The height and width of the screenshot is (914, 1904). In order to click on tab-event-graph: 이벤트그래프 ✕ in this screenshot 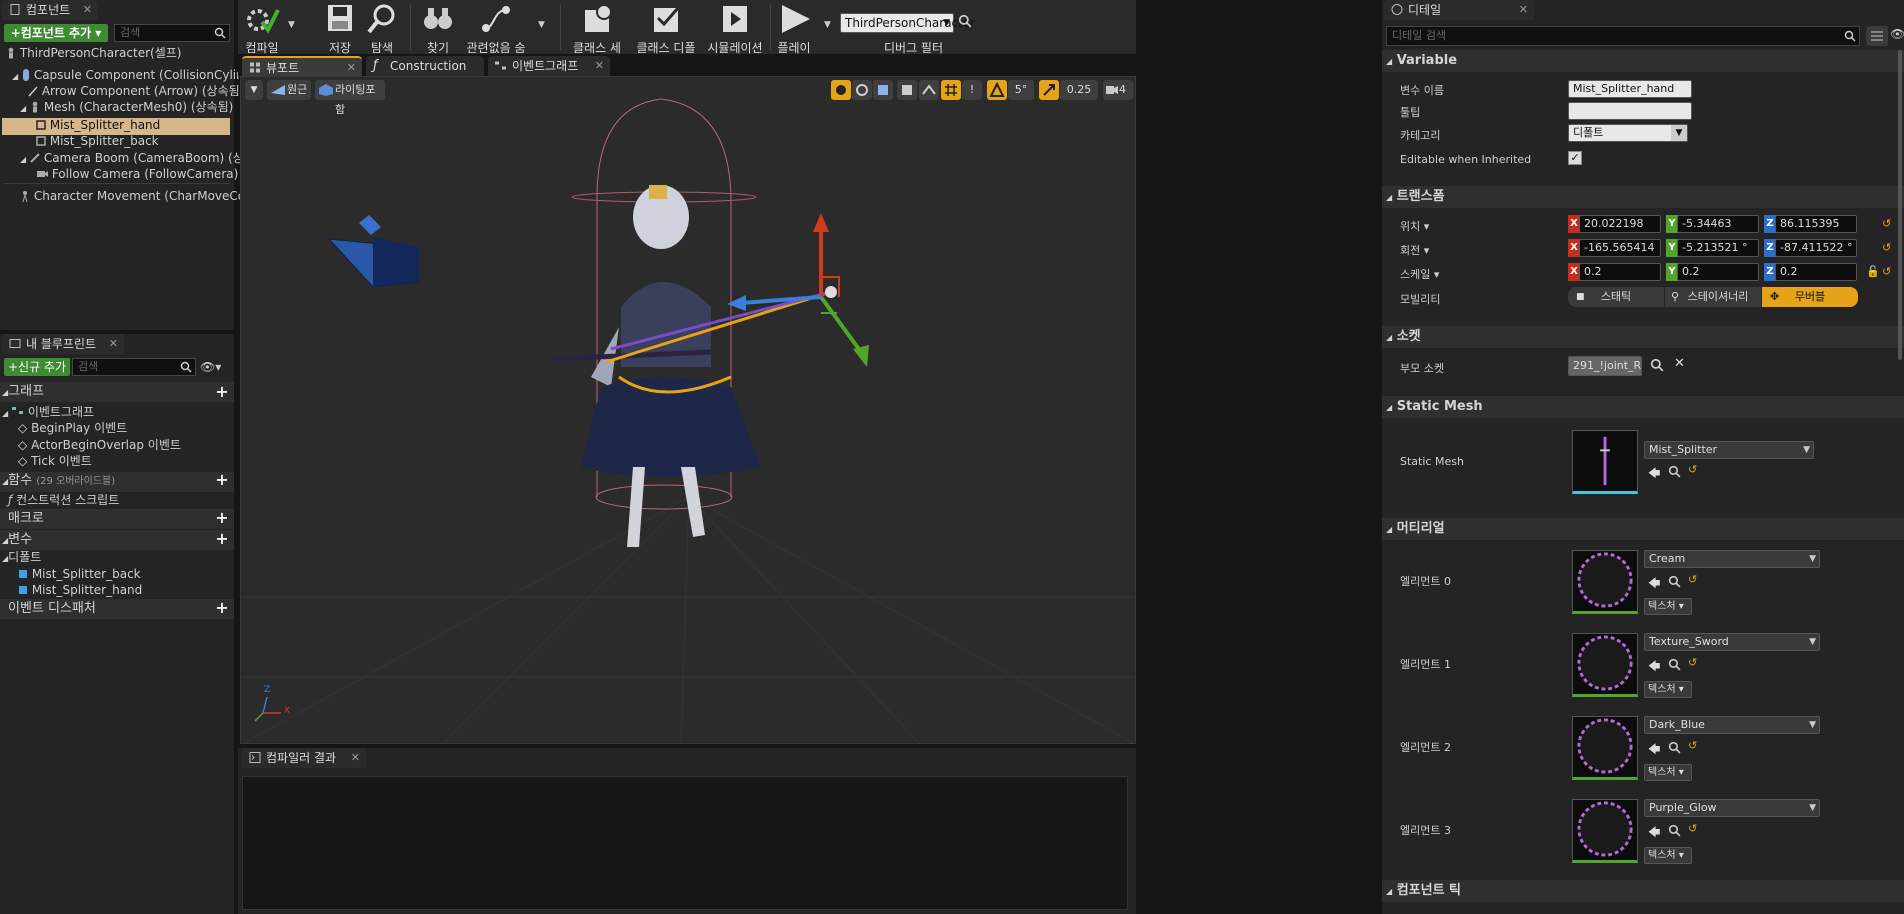, I will do `click(549, 66)`.